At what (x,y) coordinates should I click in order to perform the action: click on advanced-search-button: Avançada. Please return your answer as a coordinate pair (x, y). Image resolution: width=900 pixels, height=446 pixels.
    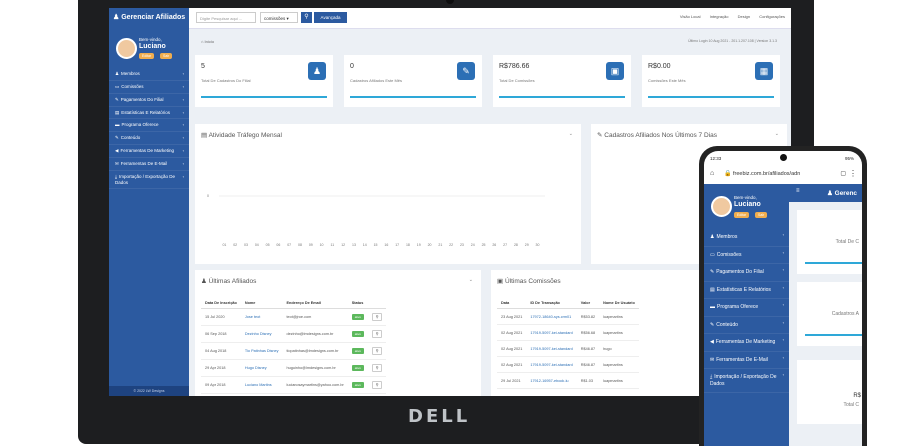
    Looking at the image, I should click on (330, 17).